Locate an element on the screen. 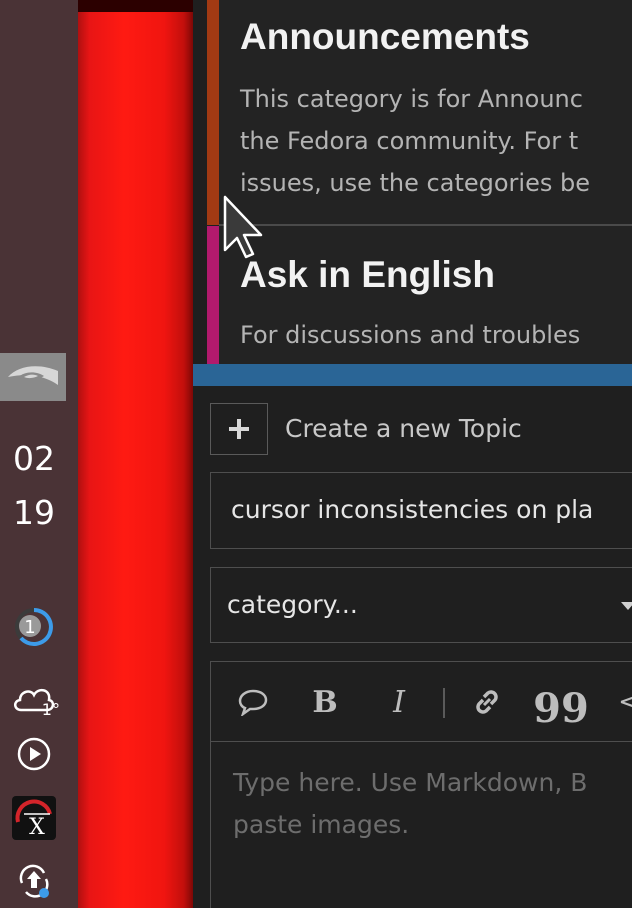  code-button: < is located at coordinates (621, 702).